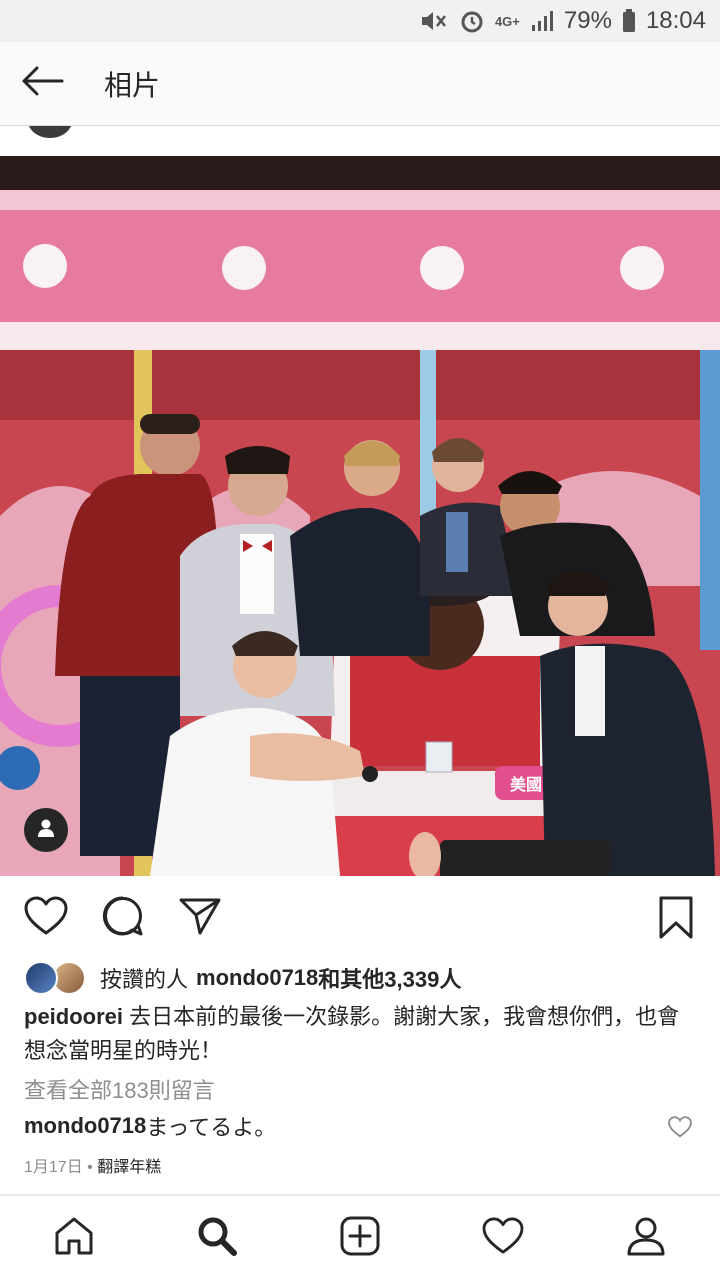 The height and width of the screenshot is (1280, 720). Describe the element at coordinates (360, 141) in the screenshot. I see `post-header-strip` at that location.